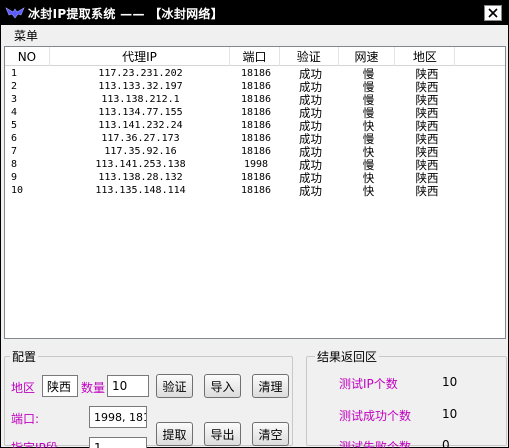 The width and height of the screenshot is (509, 448). I want to click on table-row: 5 113.141.232.24 18186 成功 快 陕西, so click(255, 125).